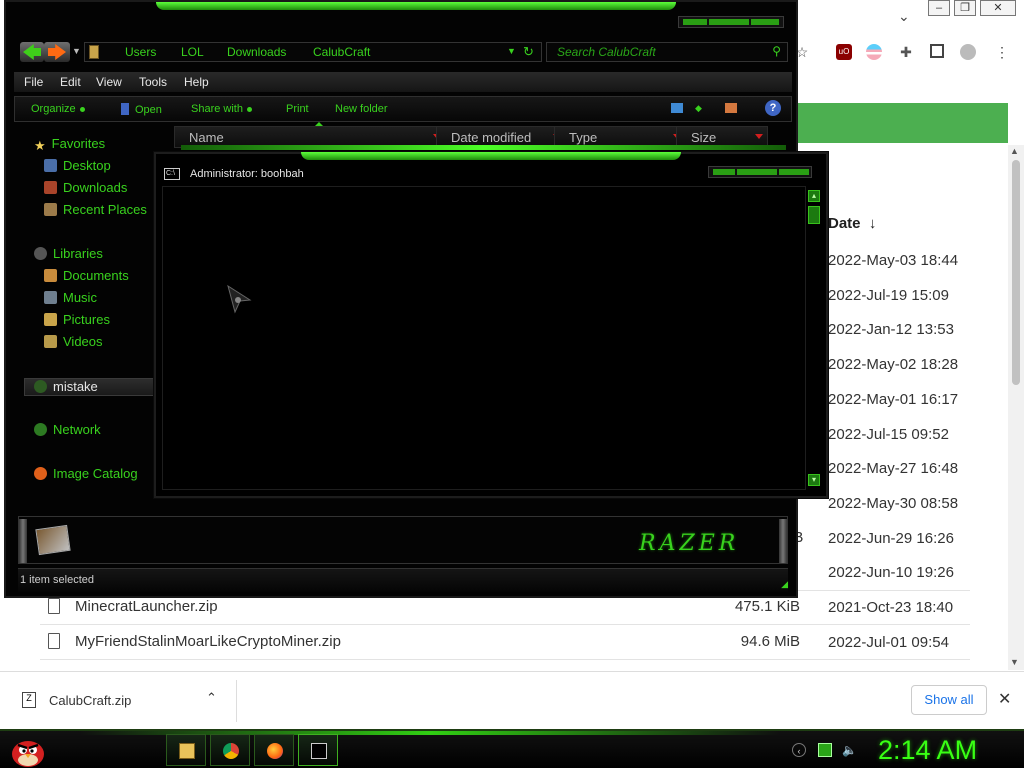 The height and width of the screenshot is (768, 1024). I want to click on clock: 2:14 AM, so click(927, 750).